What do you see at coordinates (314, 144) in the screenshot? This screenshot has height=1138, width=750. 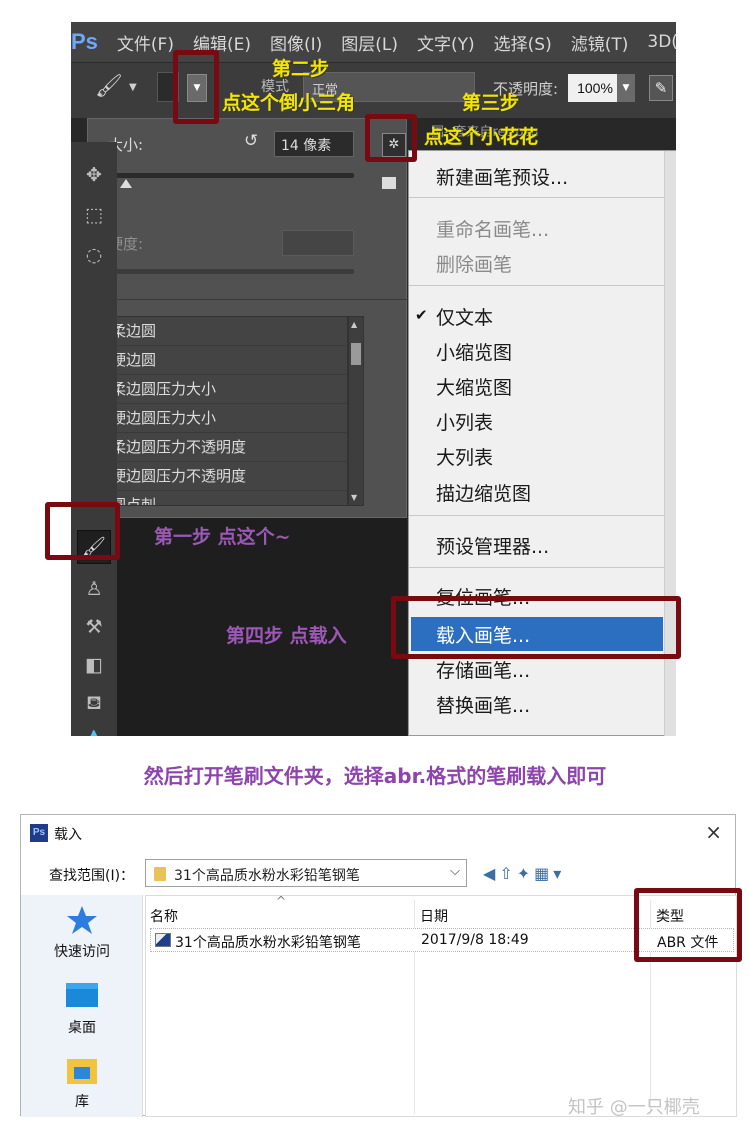 I see `size-input: 14 像素` at bounding box center [314, 144].